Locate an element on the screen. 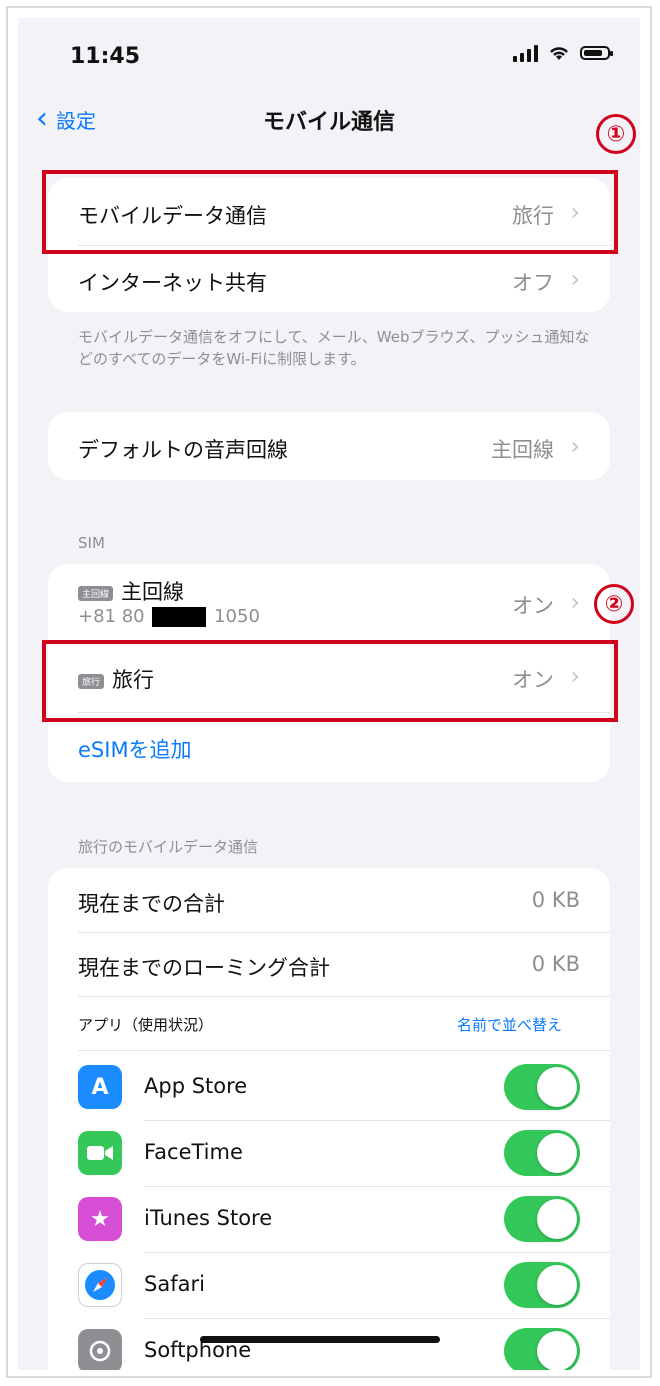 The width and height of the screenshot is (660, 1386). current-total-label: 現在までの合計 is located at coordinates (151, 904).